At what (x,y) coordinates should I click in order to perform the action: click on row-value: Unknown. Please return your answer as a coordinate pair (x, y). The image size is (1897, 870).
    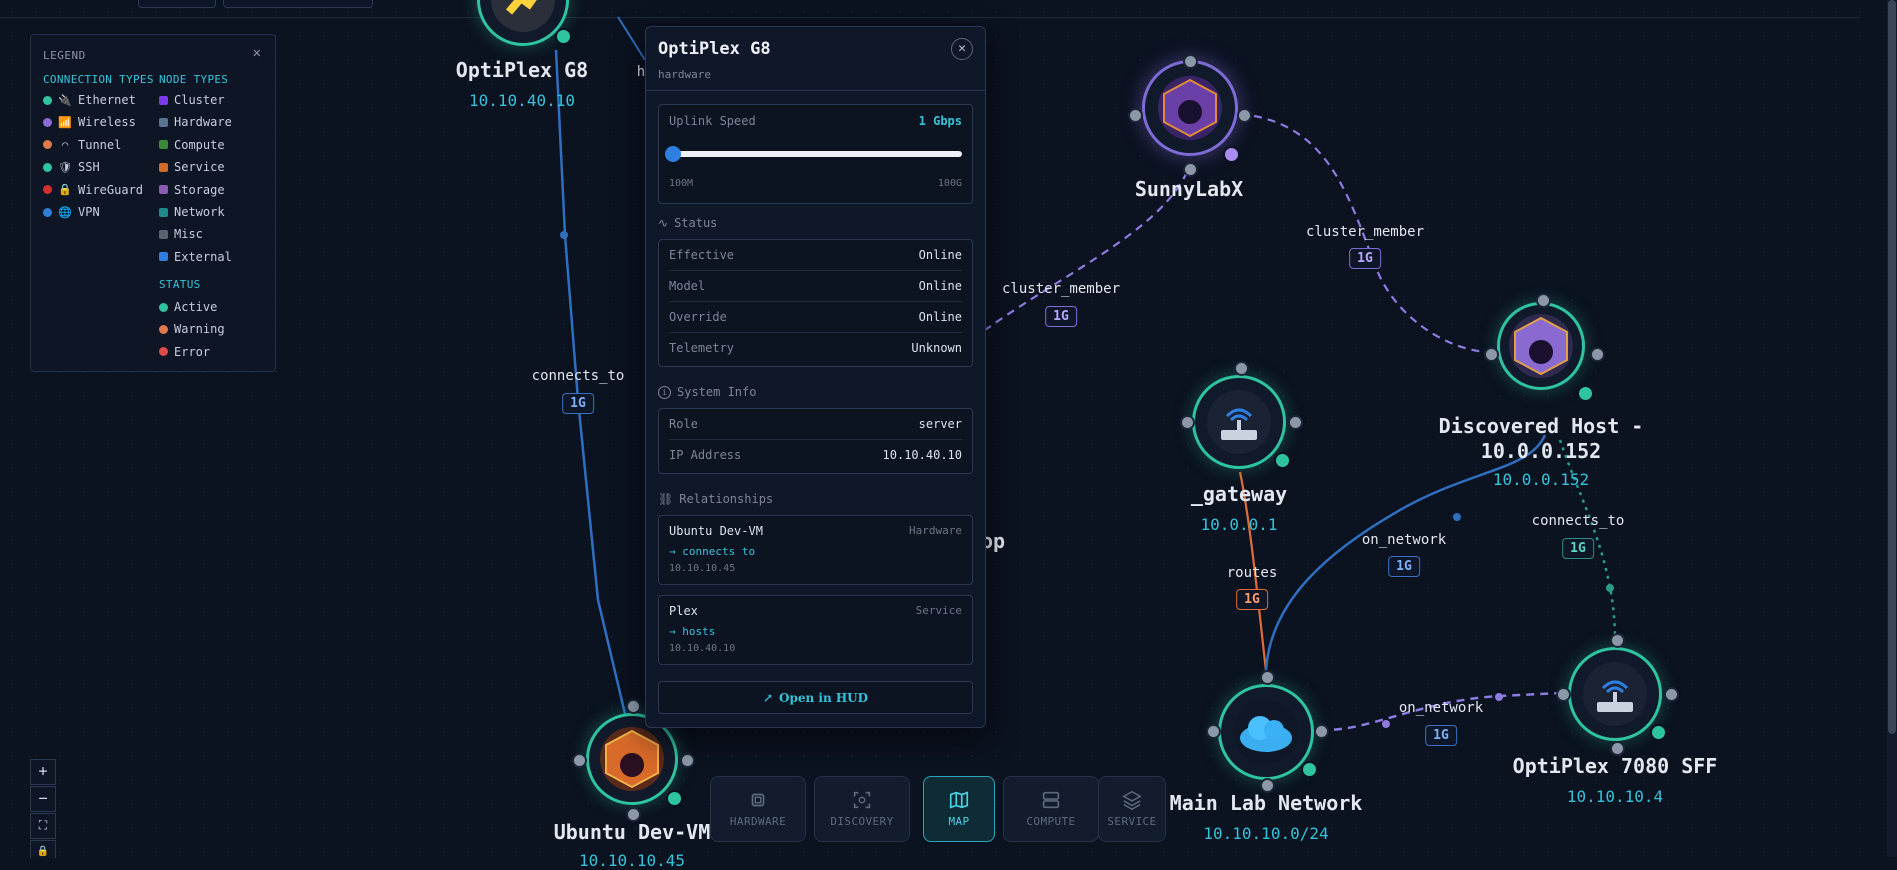
    Looking at the image, I should click on (936, 348).